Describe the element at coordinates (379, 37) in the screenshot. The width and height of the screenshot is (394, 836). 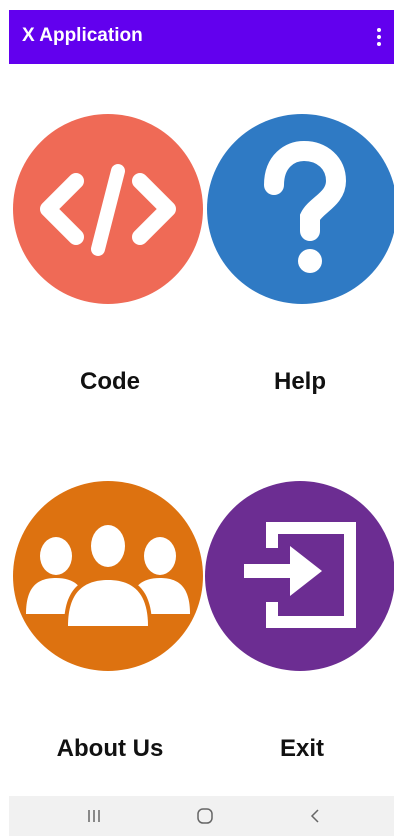
I see `more-vert-icon` at that location.